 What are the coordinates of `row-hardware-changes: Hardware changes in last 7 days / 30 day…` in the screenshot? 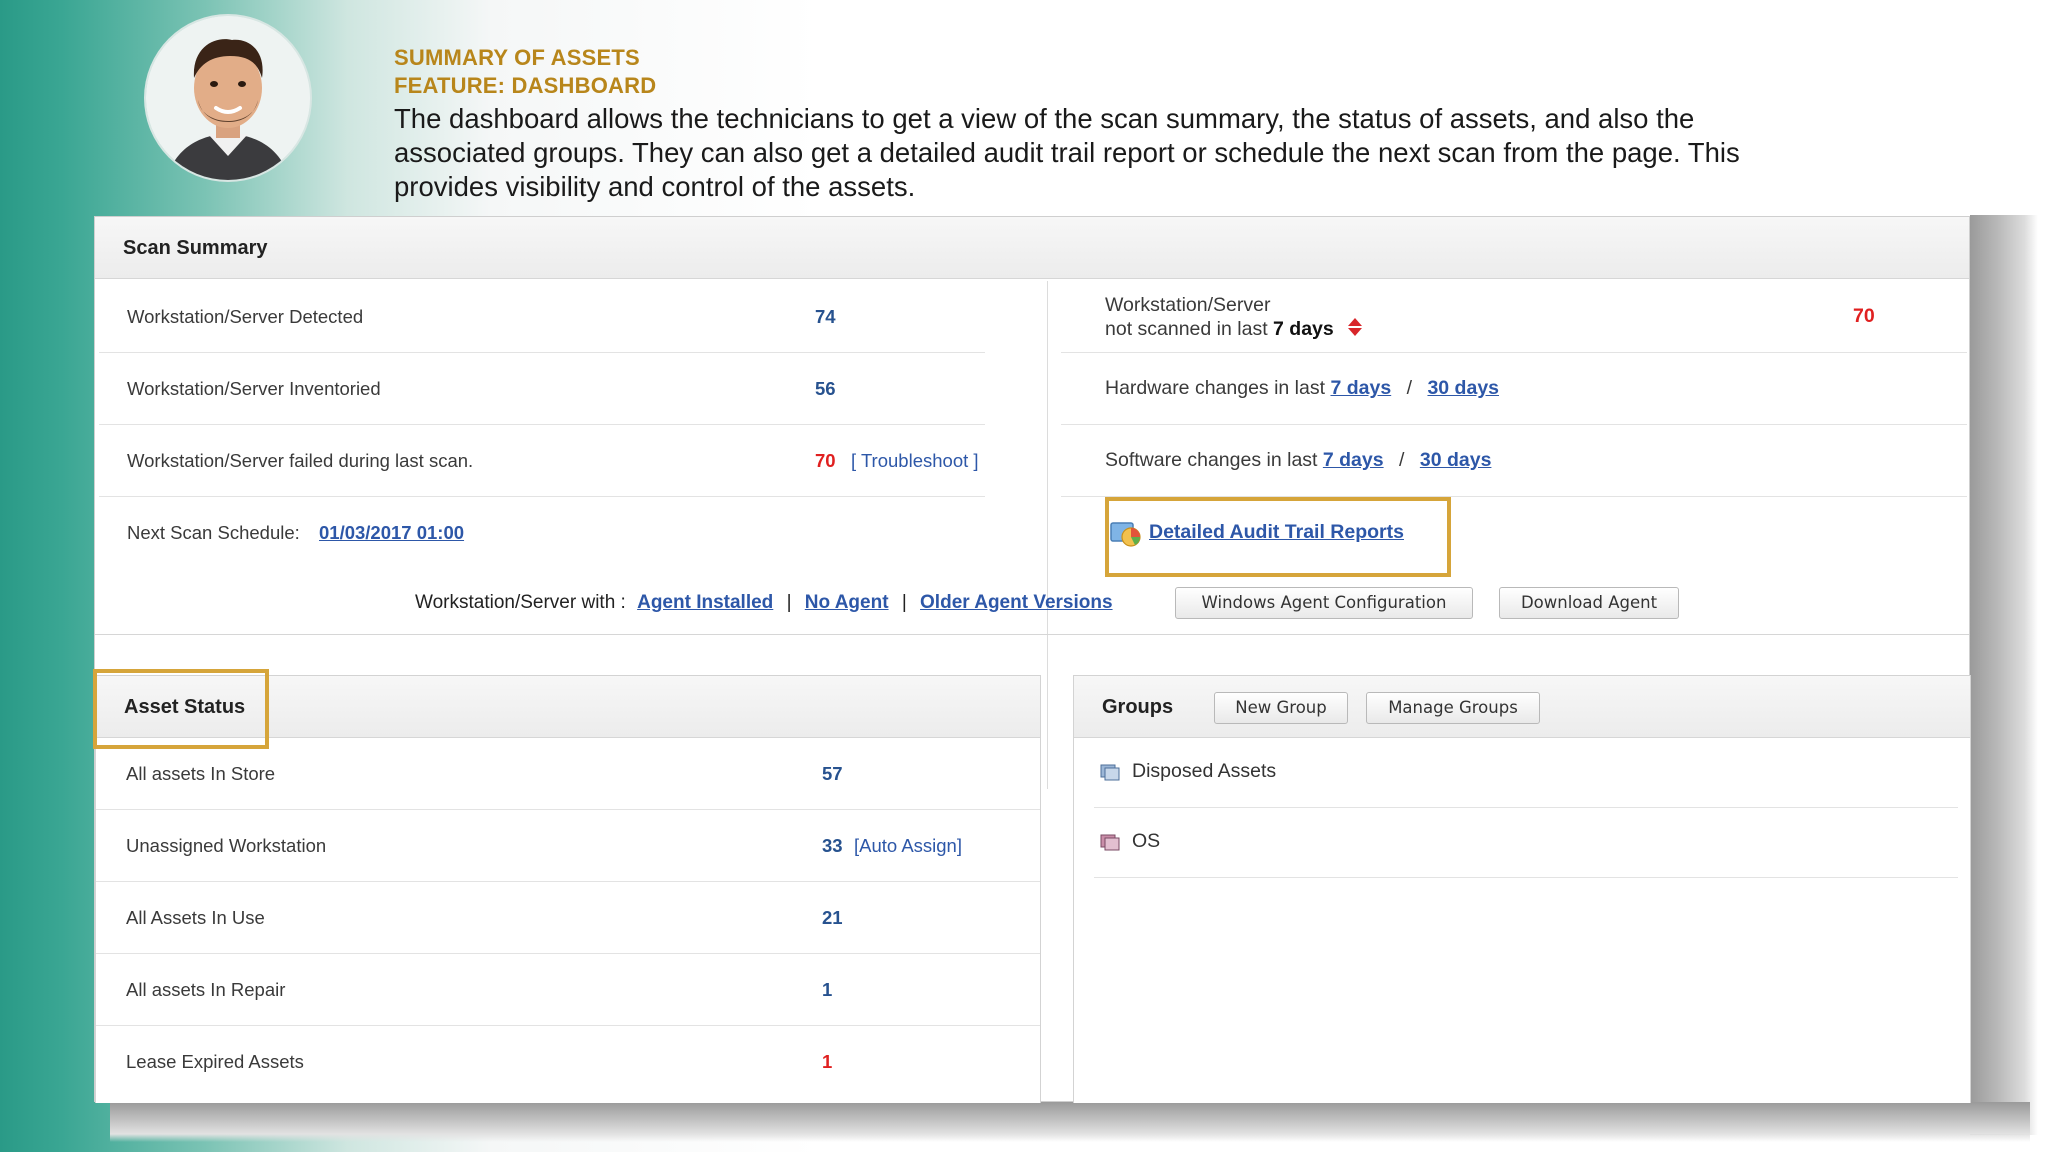 It's located at (1514, 389).